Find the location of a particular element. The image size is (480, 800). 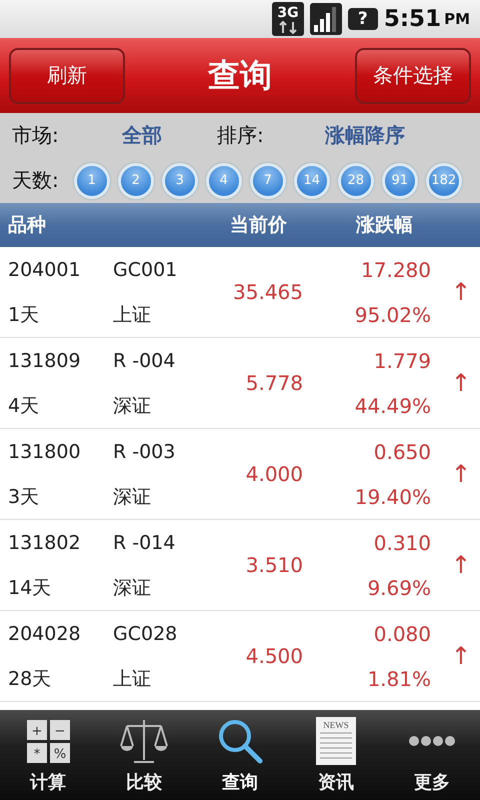

table-row: 131800 R -003 3天 深证 4.000 0.650 19.40% ↑ is located at coordinates (240, 474).